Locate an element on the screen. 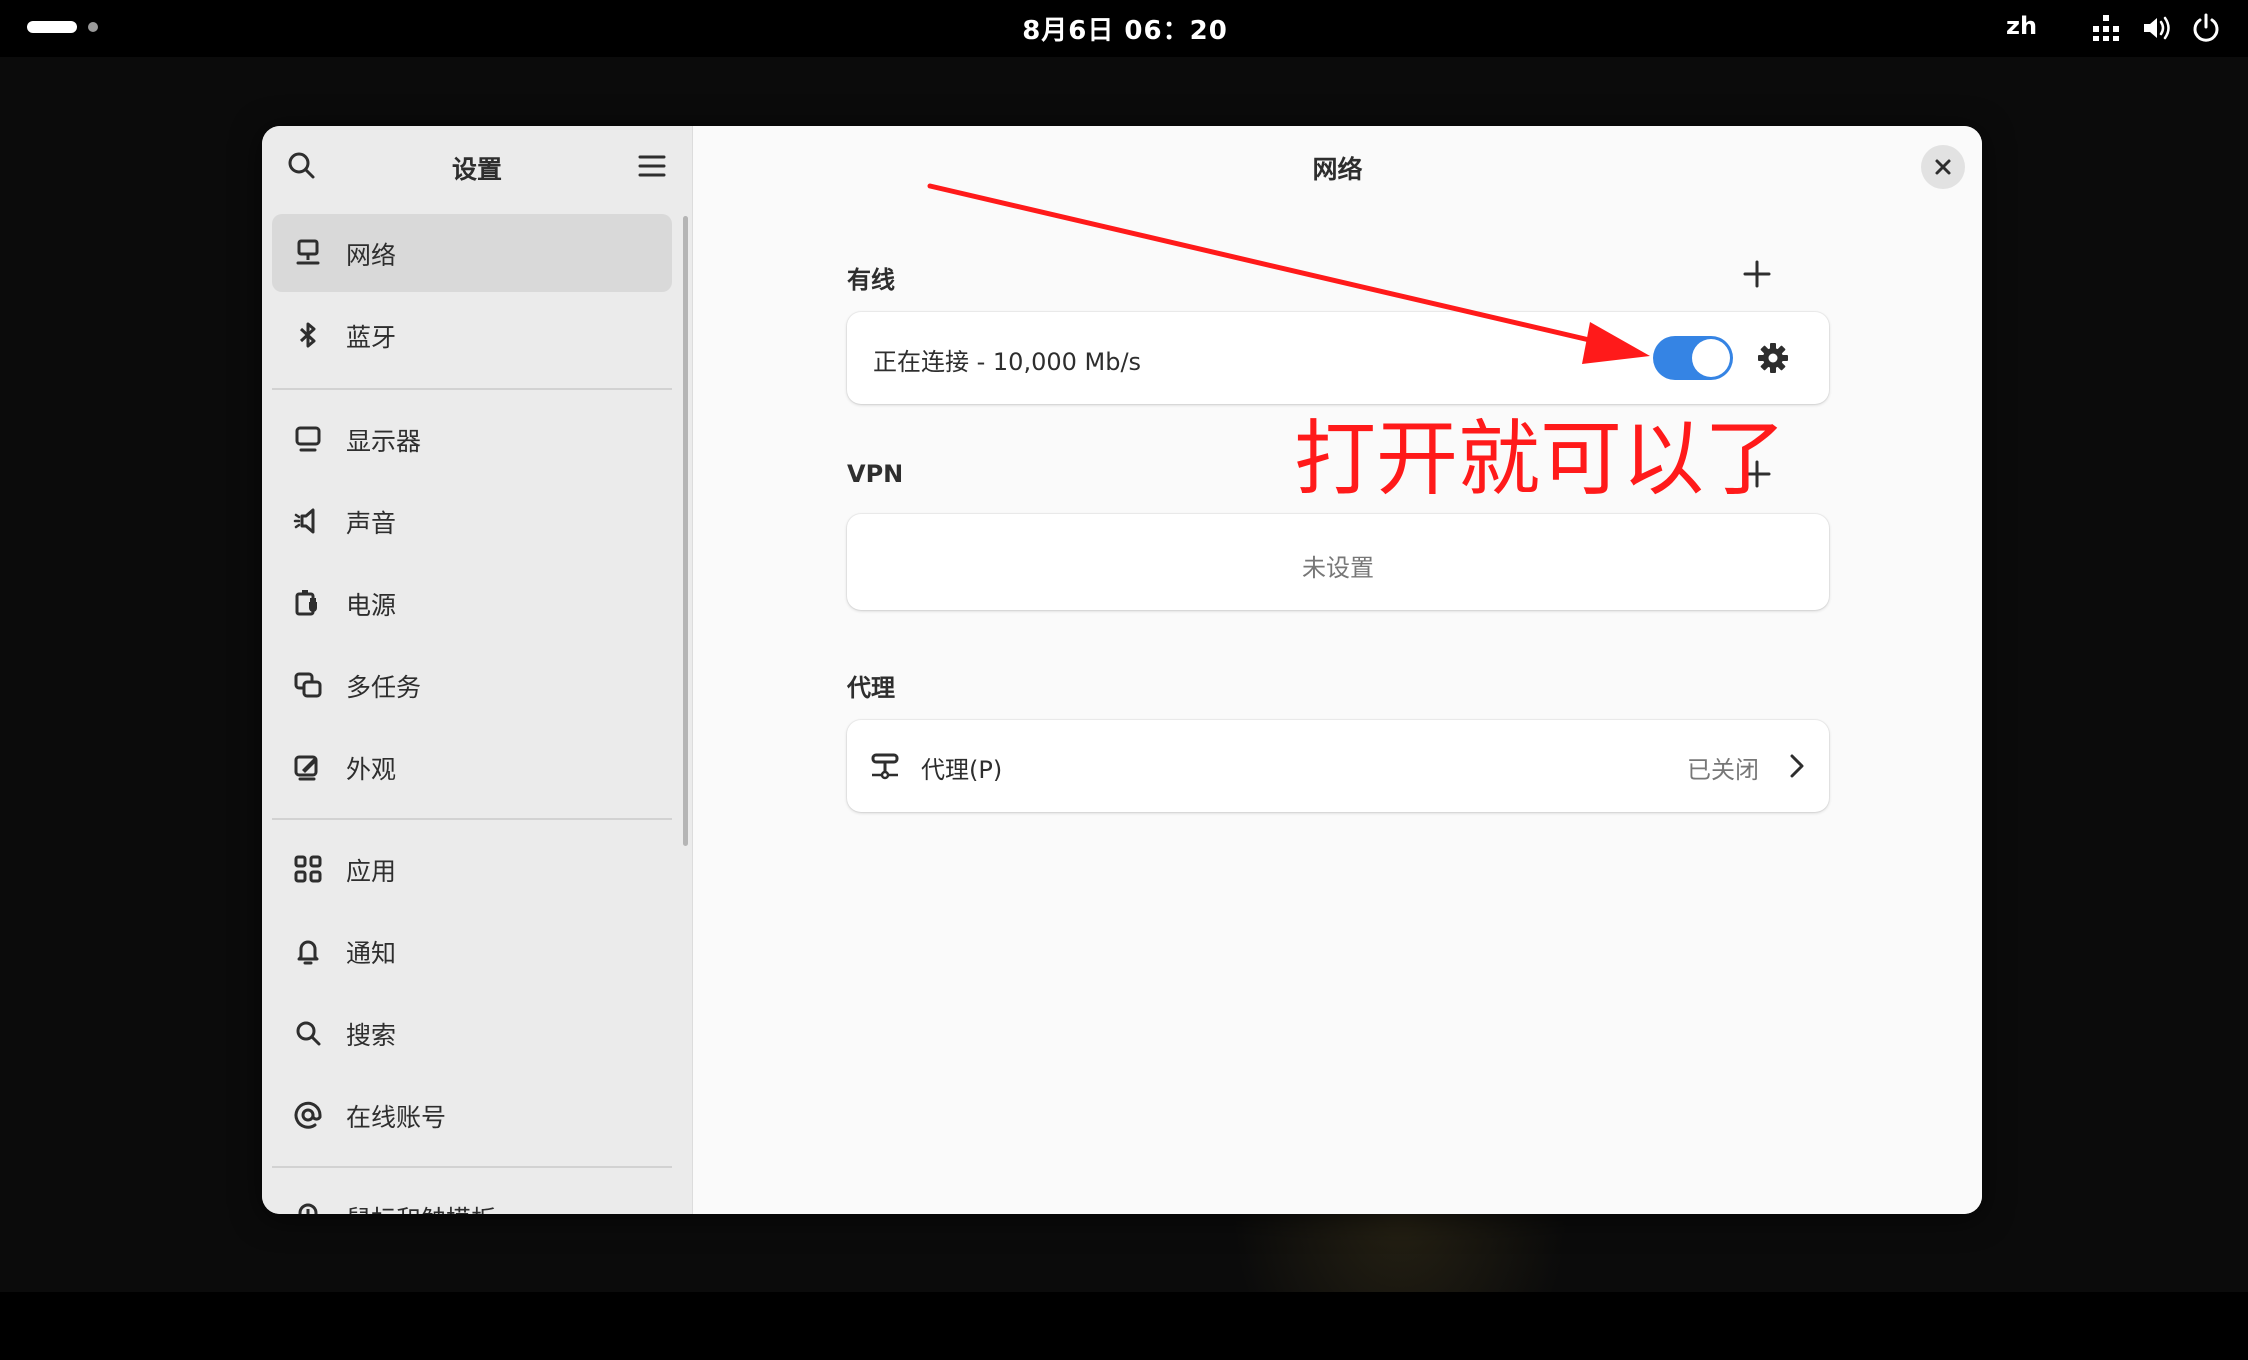 This screenshot has height=1360, width=2248. sidebar-item-label: 在线账号 is located at coordinates (396, 1117).